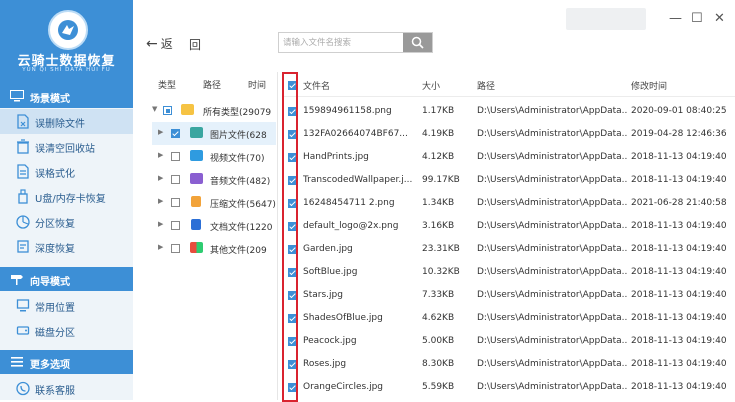 This screenshot has height=402, width=735. Describe the element at coordinates (23, 221) in the screenshot. I see `partition-icon` at that location.